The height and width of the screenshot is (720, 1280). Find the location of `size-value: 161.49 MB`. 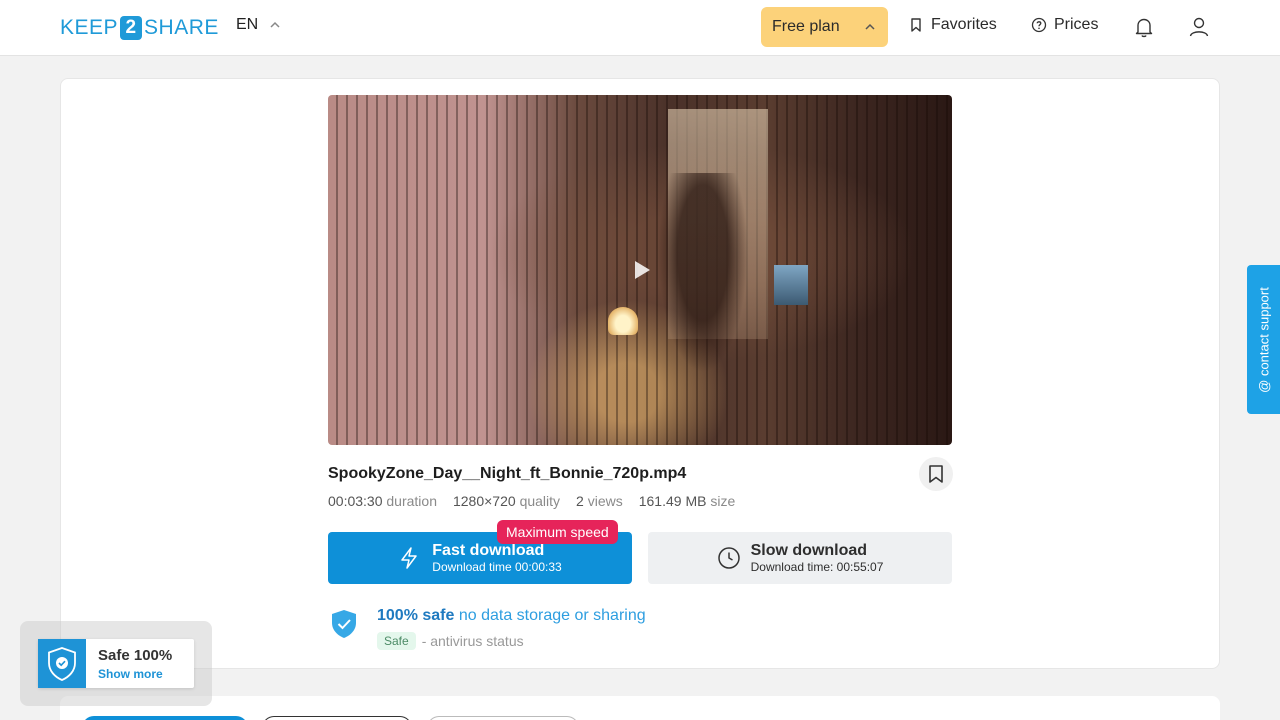

size-value: 161.49 MB is located at coordinates (672, 501).